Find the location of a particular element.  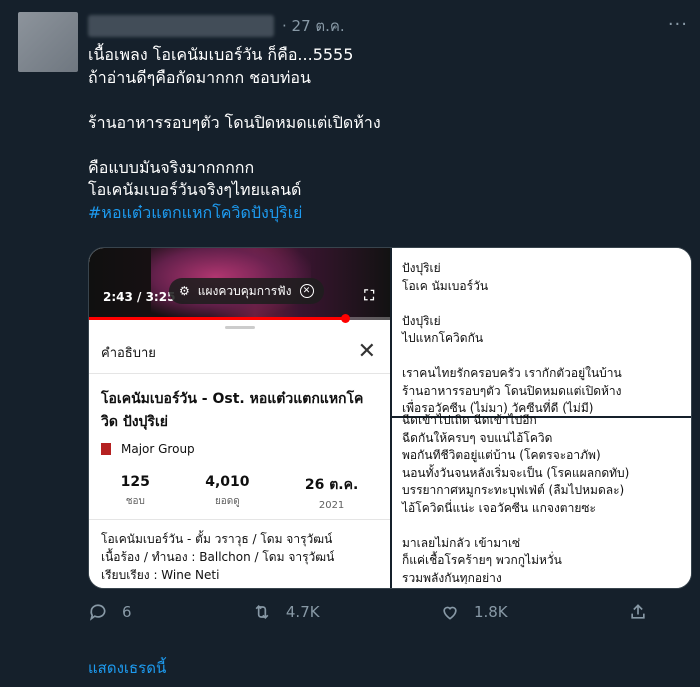

sheet-title: คำอธิบาย is located at coordinates (128, 353).